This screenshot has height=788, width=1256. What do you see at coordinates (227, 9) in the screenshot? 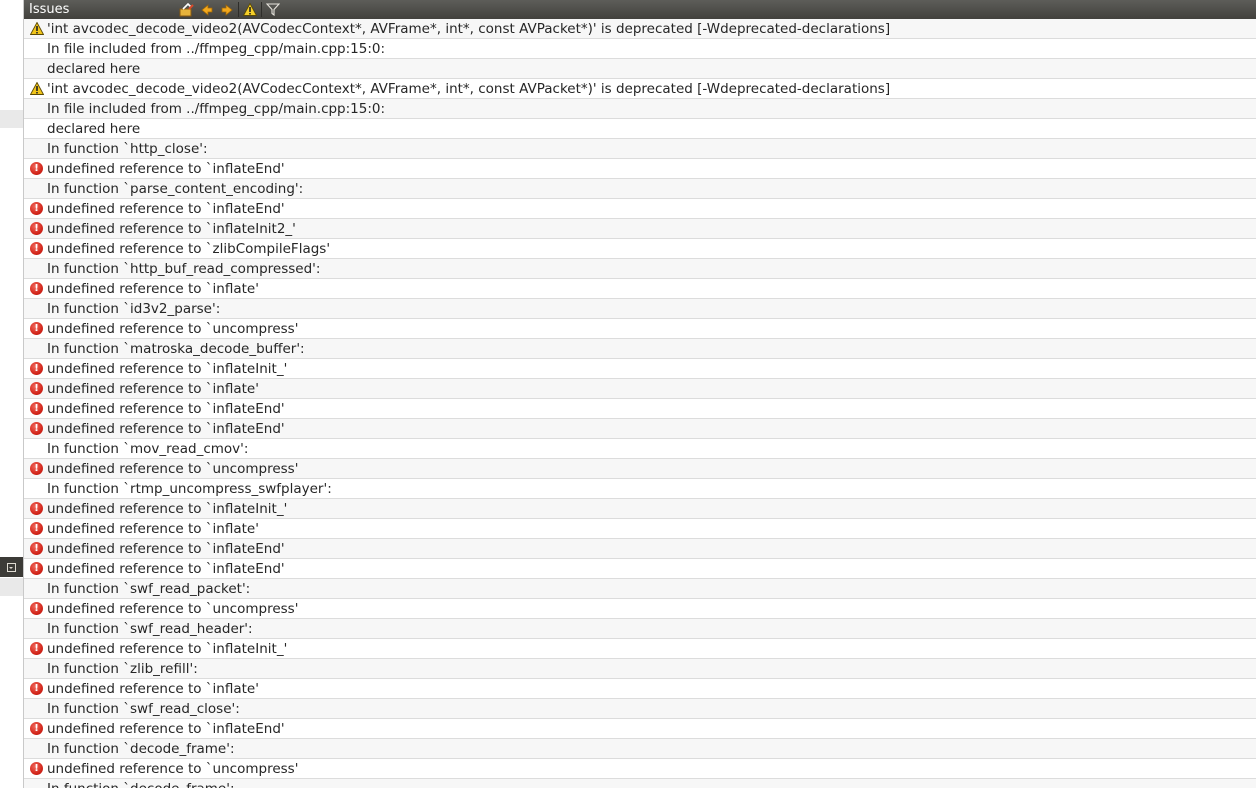
I see `next-issue-button` at bounding box center [227, 9].